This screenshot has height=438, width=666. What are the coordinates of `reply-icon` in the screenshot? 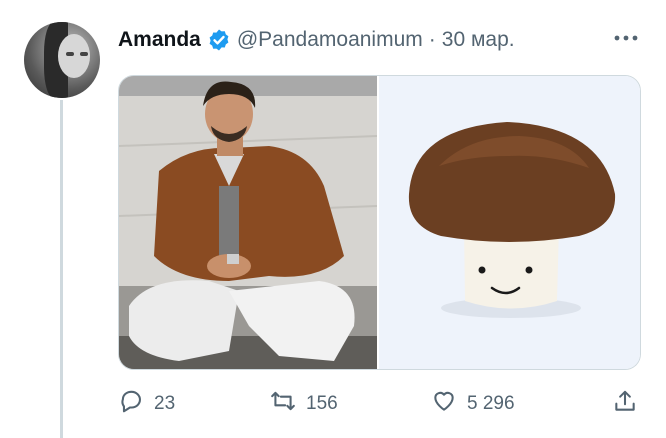 It's located at (131, 404).